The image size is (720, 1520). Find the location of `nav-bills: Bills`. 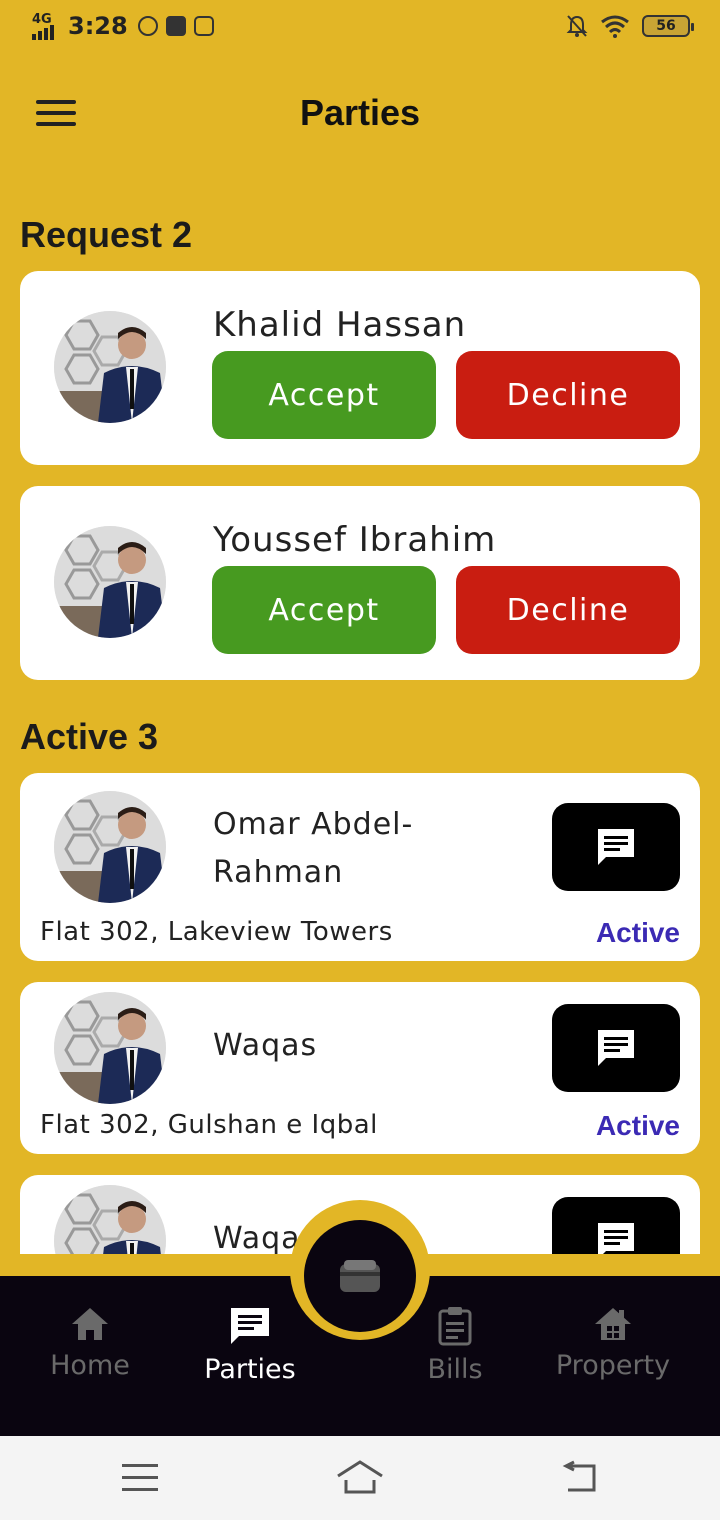

nav-bills: Bills is located at coordinates (455, 1345).